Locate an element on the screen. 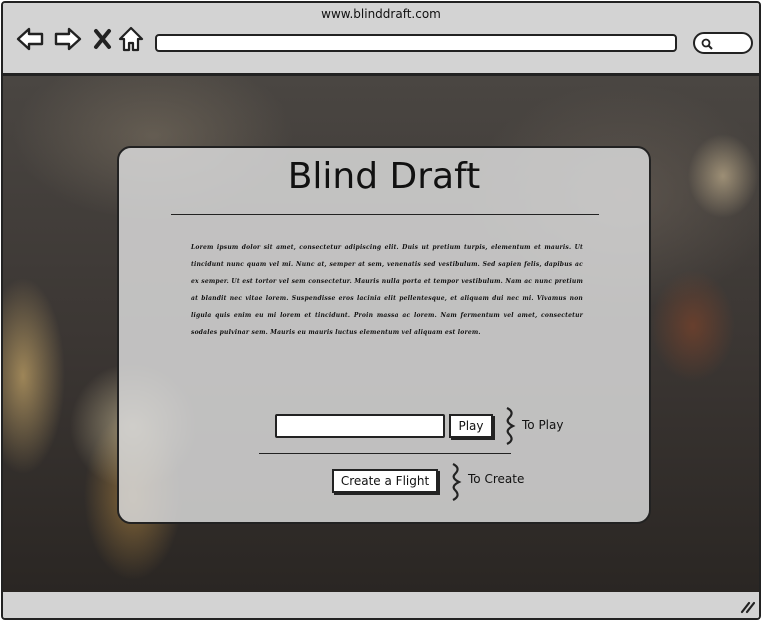  search-icon is located at coordinates (707, 44).